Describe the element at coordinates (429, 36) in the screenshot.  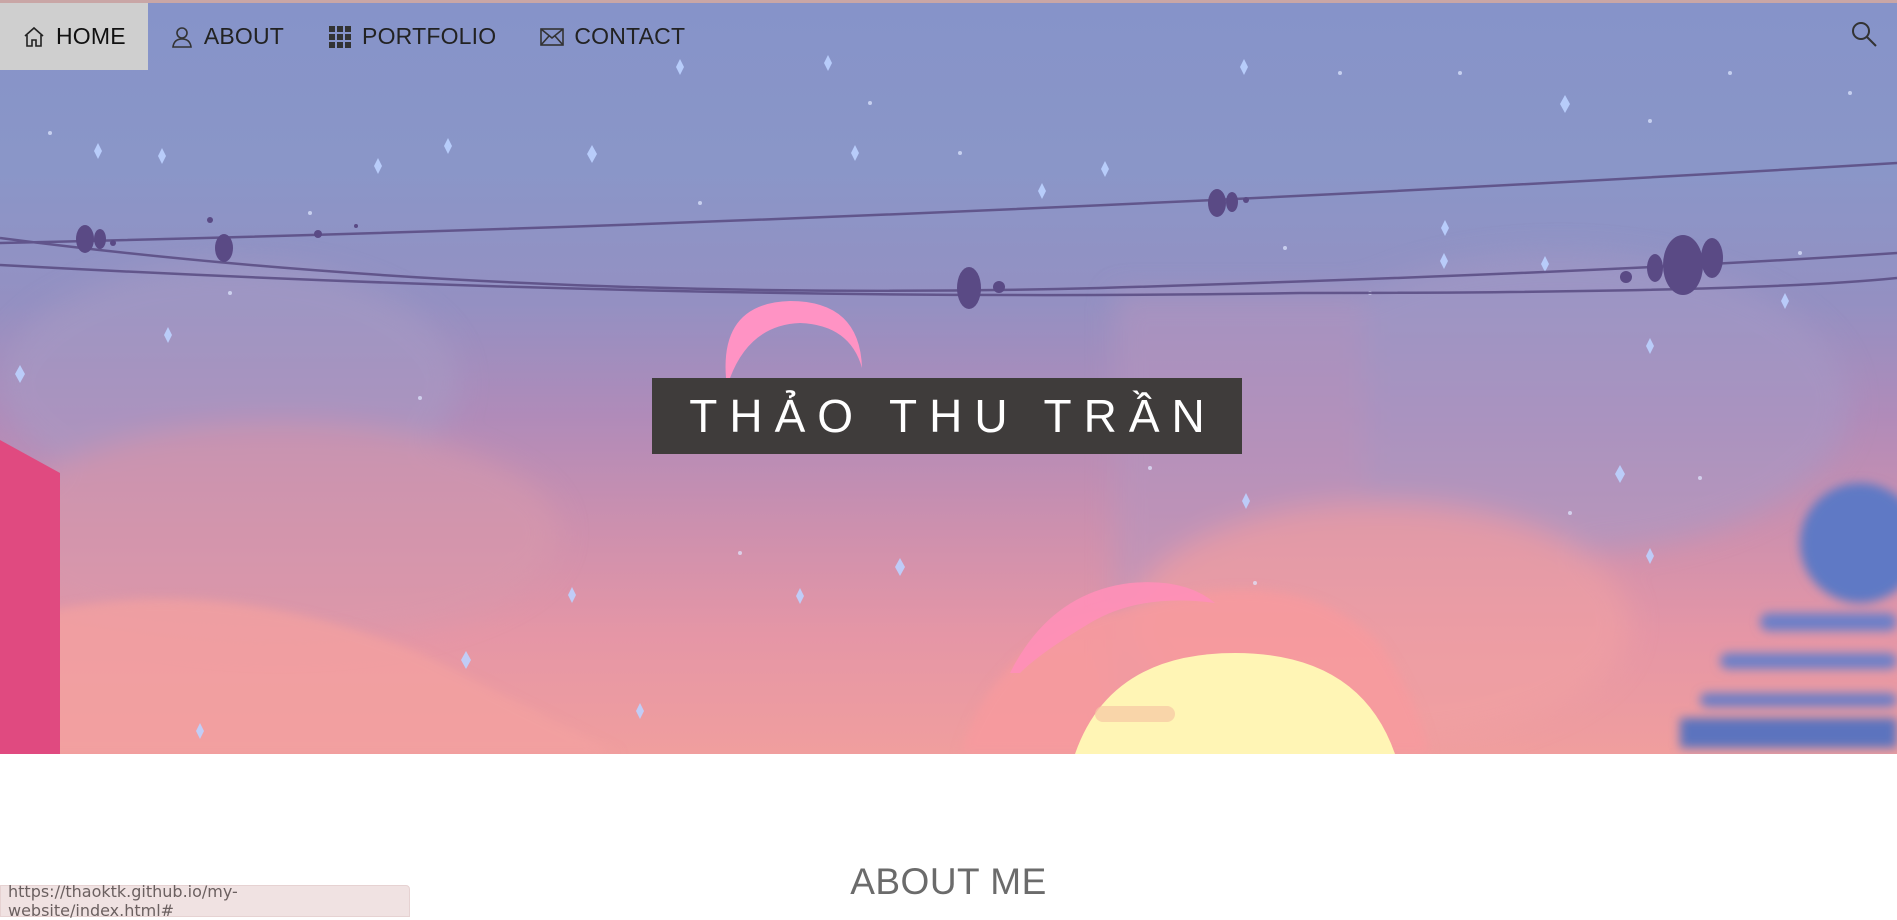
I see `nav-item-label: PORTFOLIO` at that location.